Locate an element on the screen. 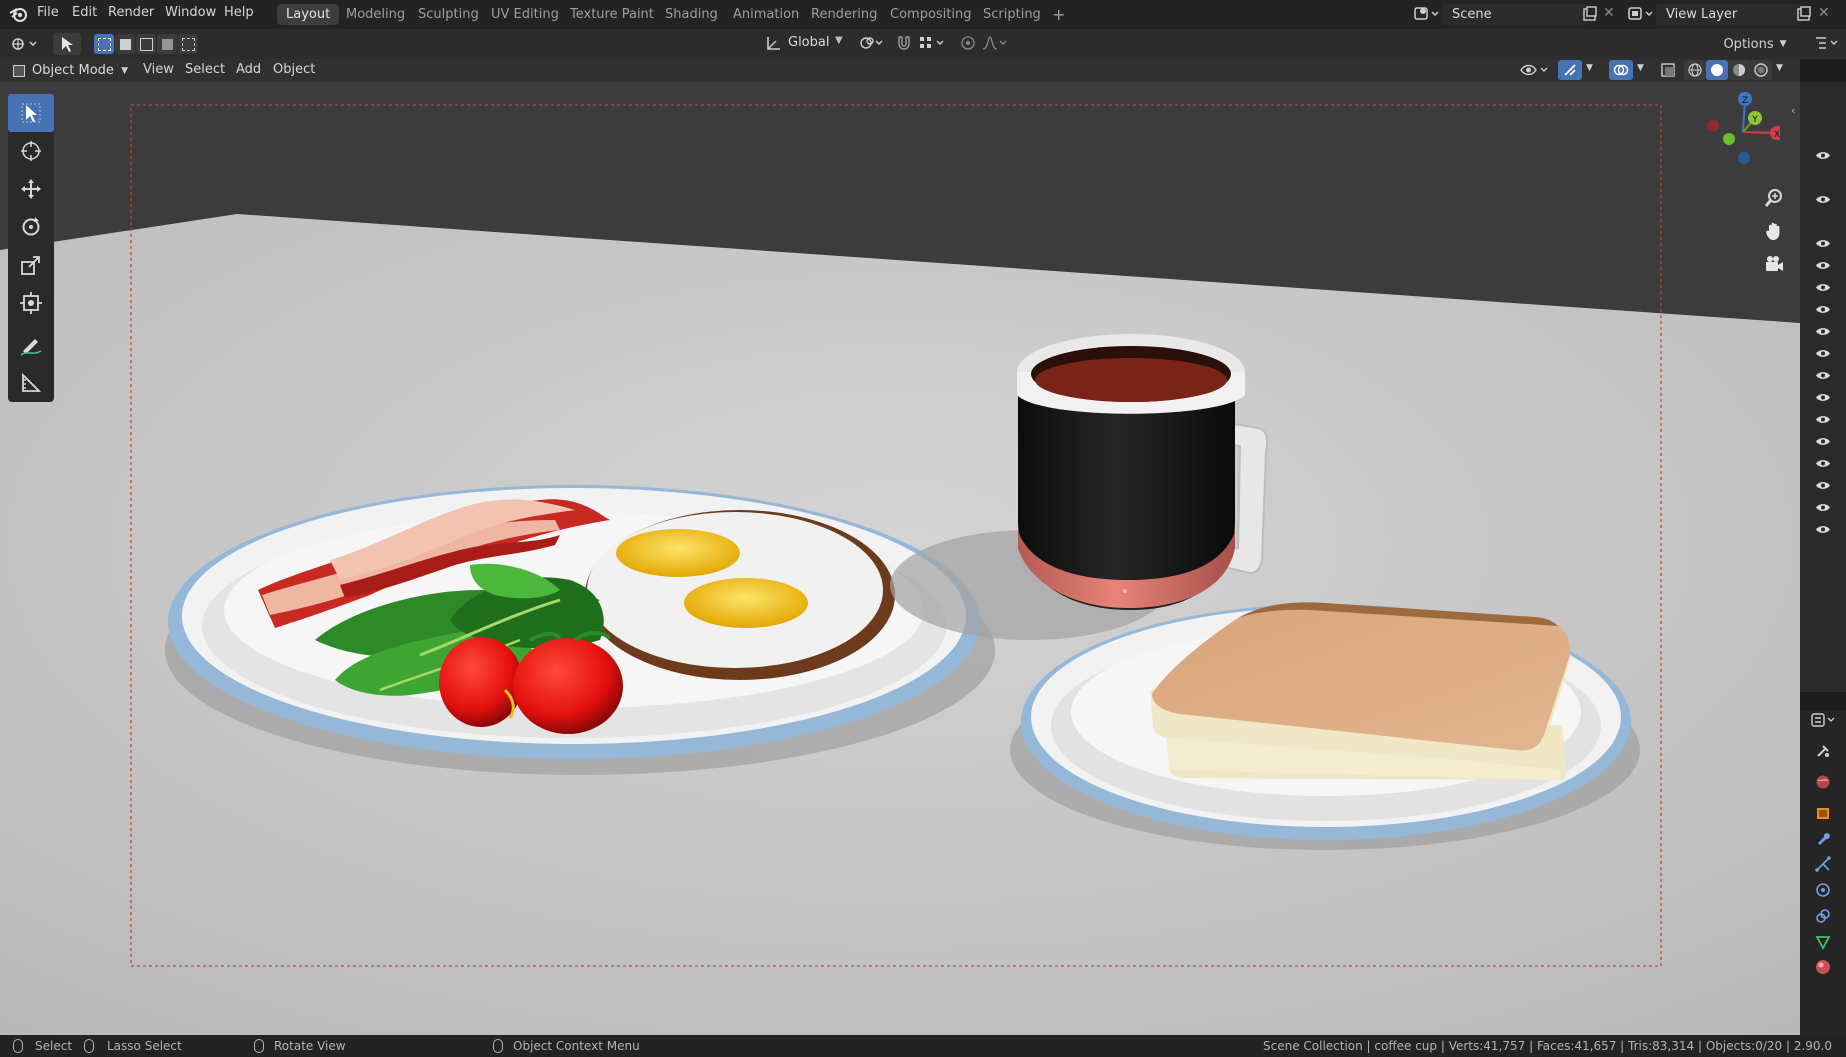 The width and height of the screenshot is (1846, 1057). select-mode-extend-icon is located at coordinates (125, 44).